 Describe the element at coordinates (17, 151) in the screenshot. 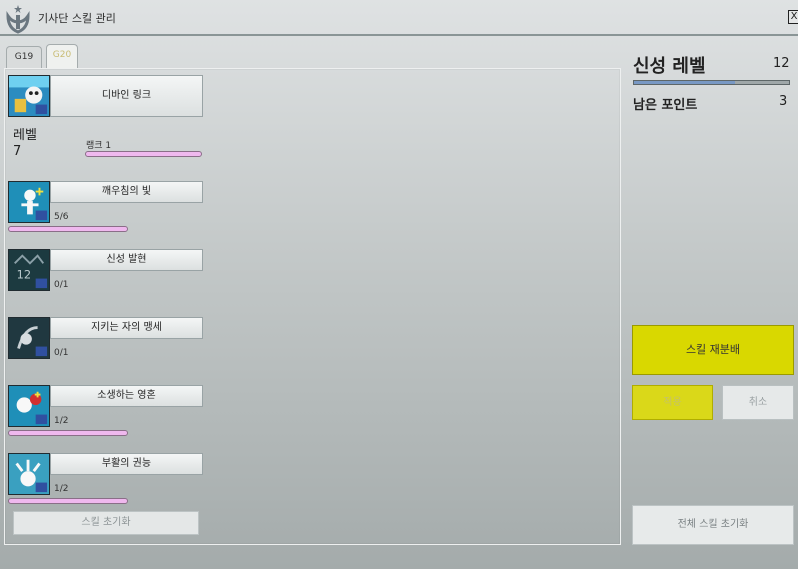

I see `level-value: 7` at that location.